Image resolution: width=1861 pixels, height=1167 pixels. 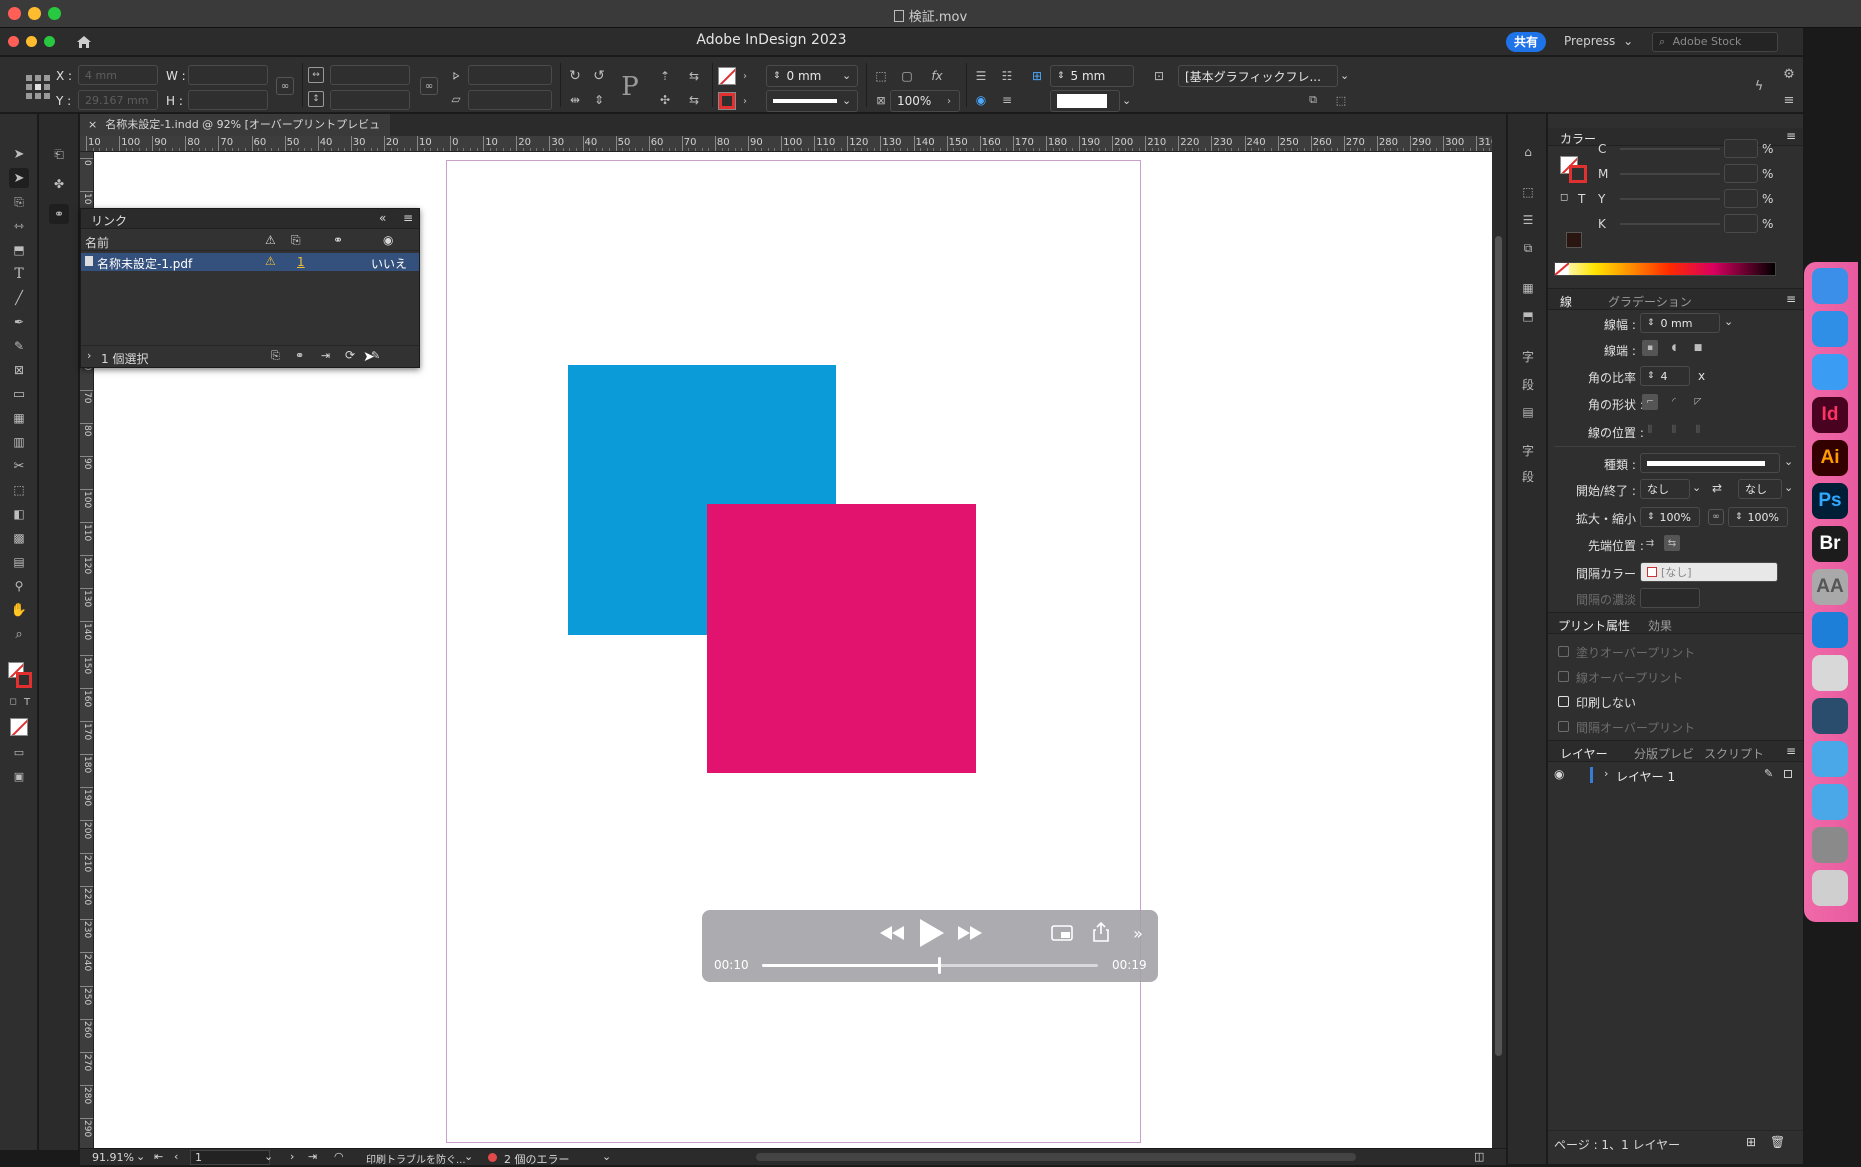 What do you see at coordinates (1760, 489) in the screenshot?
I see `end-select: なし` at bounding box center [1760, 489].